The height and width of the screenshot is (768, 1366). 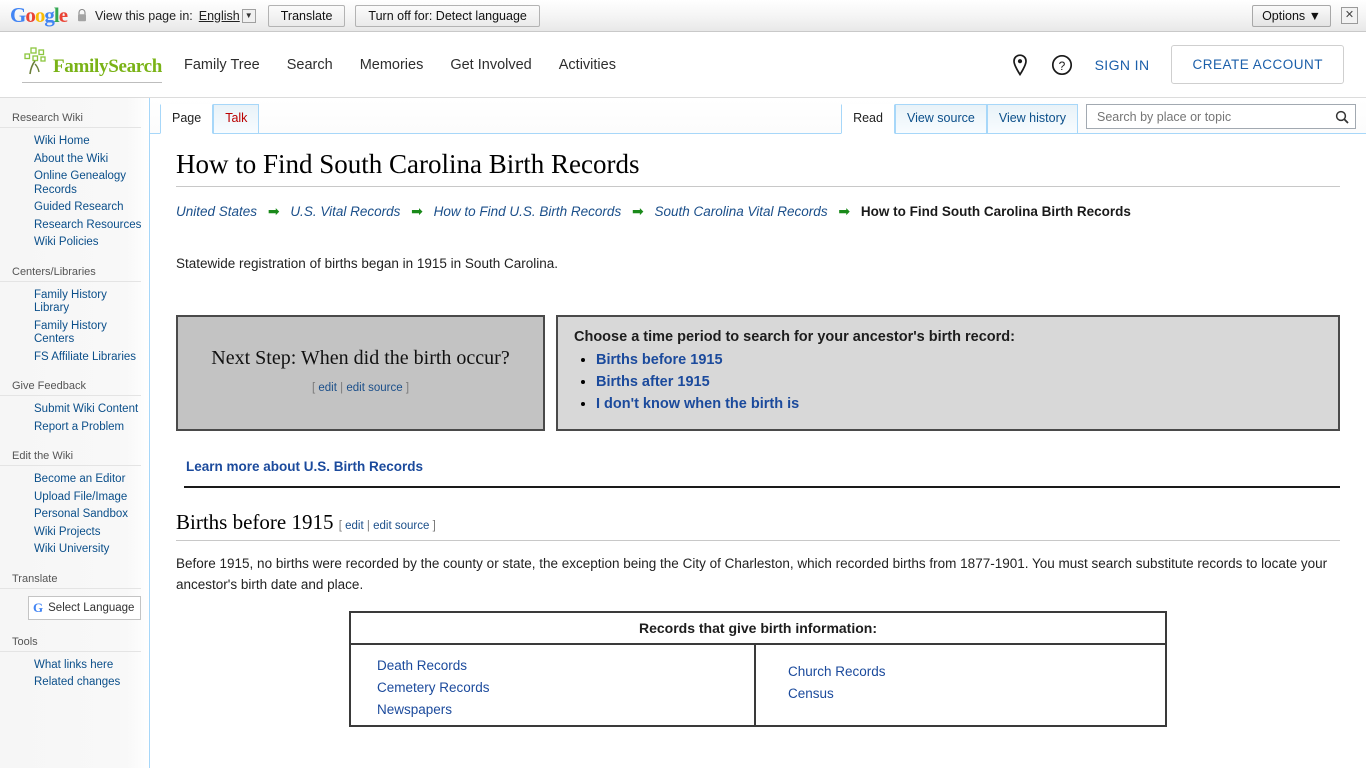 I want to click on help-circle-icon: ?, so click(x=1062, y=65).